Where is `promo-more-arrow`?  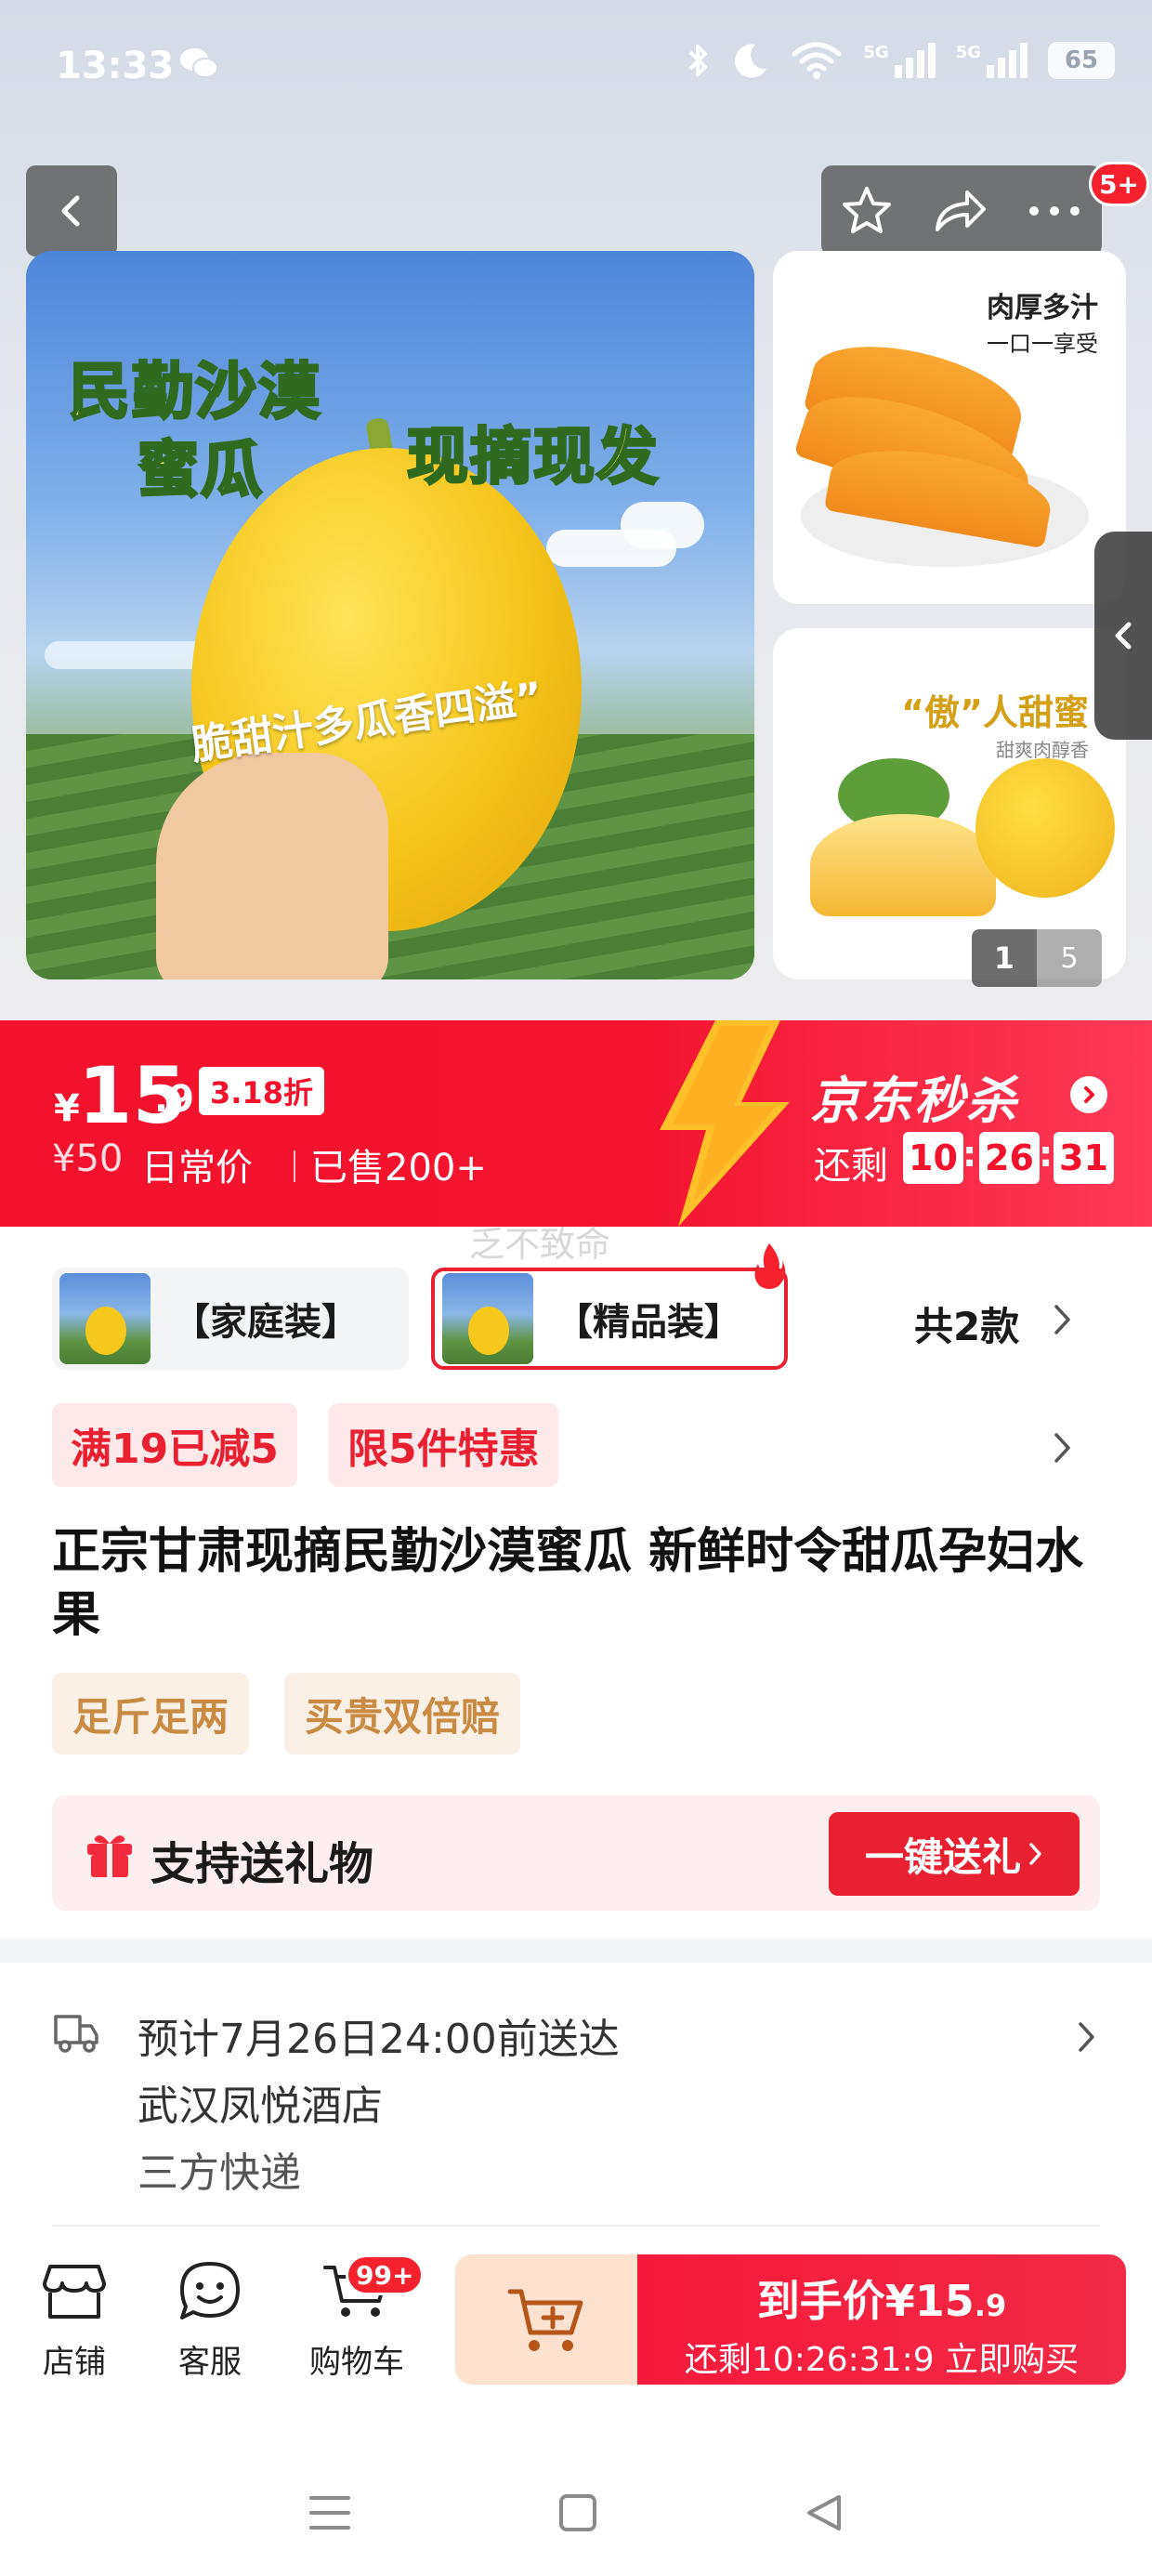
promo-more-arrow is located at coordinates (1062, 1447).